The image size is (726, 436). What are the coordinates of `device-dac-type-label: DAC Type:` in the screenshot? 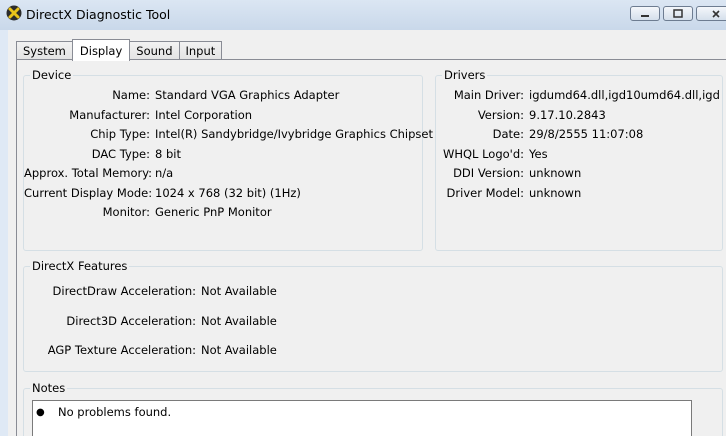 It's located at (120, 154).